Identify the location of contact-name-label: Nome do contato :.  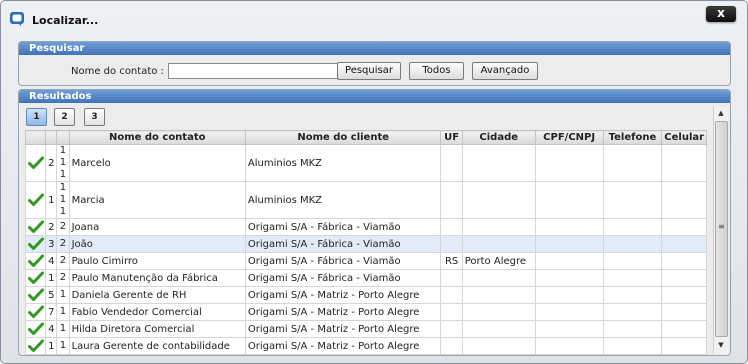
(117, 71).